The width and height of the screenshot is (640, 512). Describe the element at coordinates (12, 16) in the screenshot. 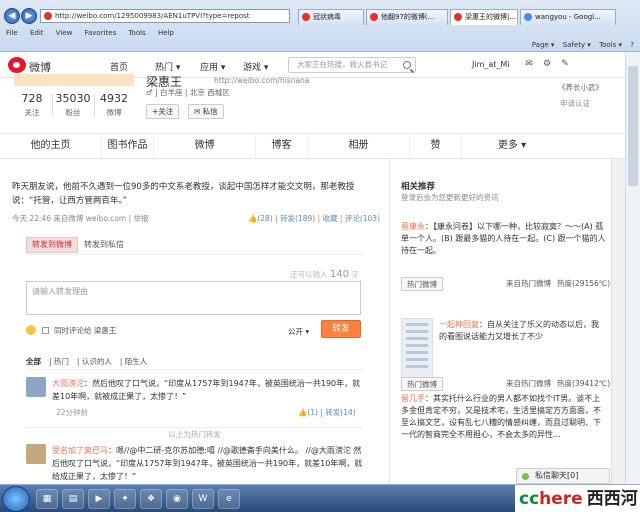

I see `back-button: ◀` at that location.